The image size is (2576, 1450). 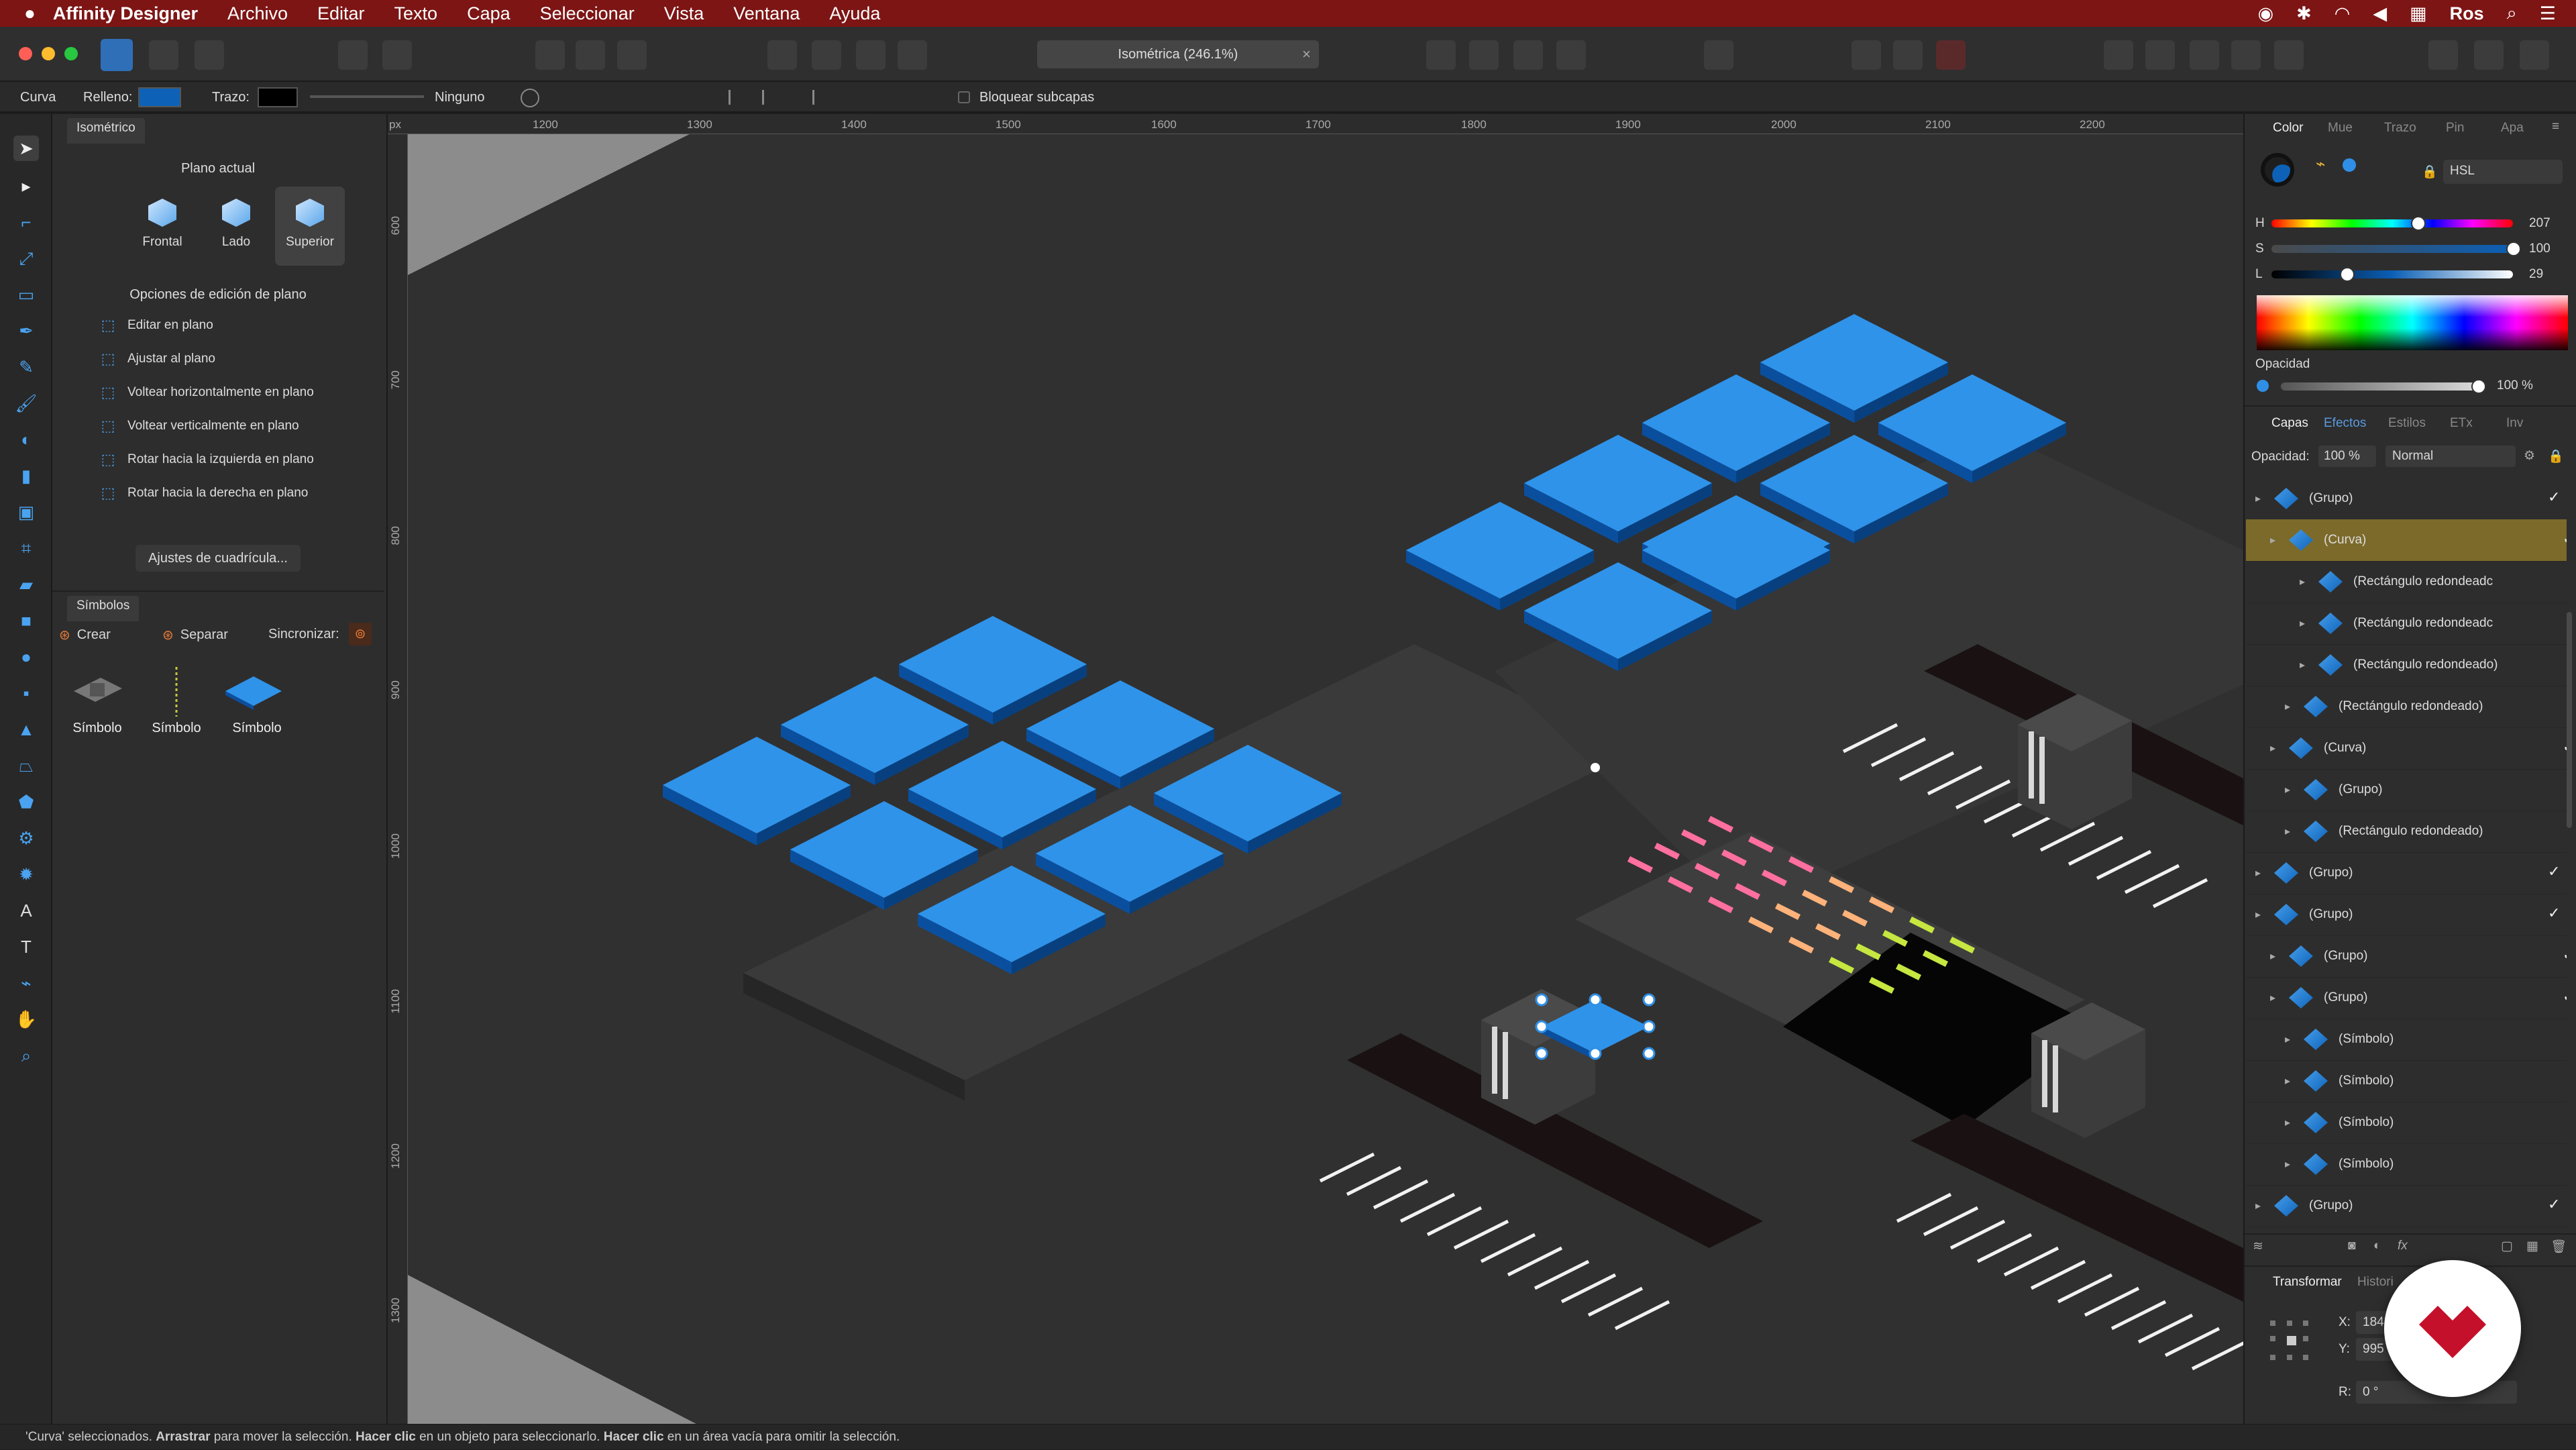 What do you see at coordinates (26, 874) in the screenshot?
I see `star-tool-icon: ✹` at bounding box center [26, 874].